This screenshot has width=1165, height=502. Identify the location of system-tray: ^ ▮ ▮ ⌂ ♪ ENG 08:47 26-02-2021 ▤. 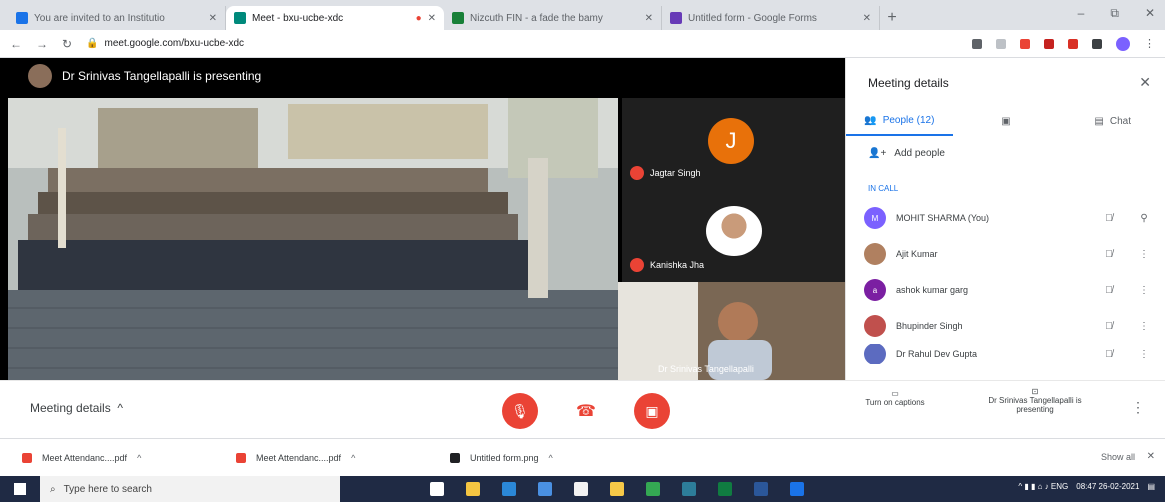
(1086, 486).